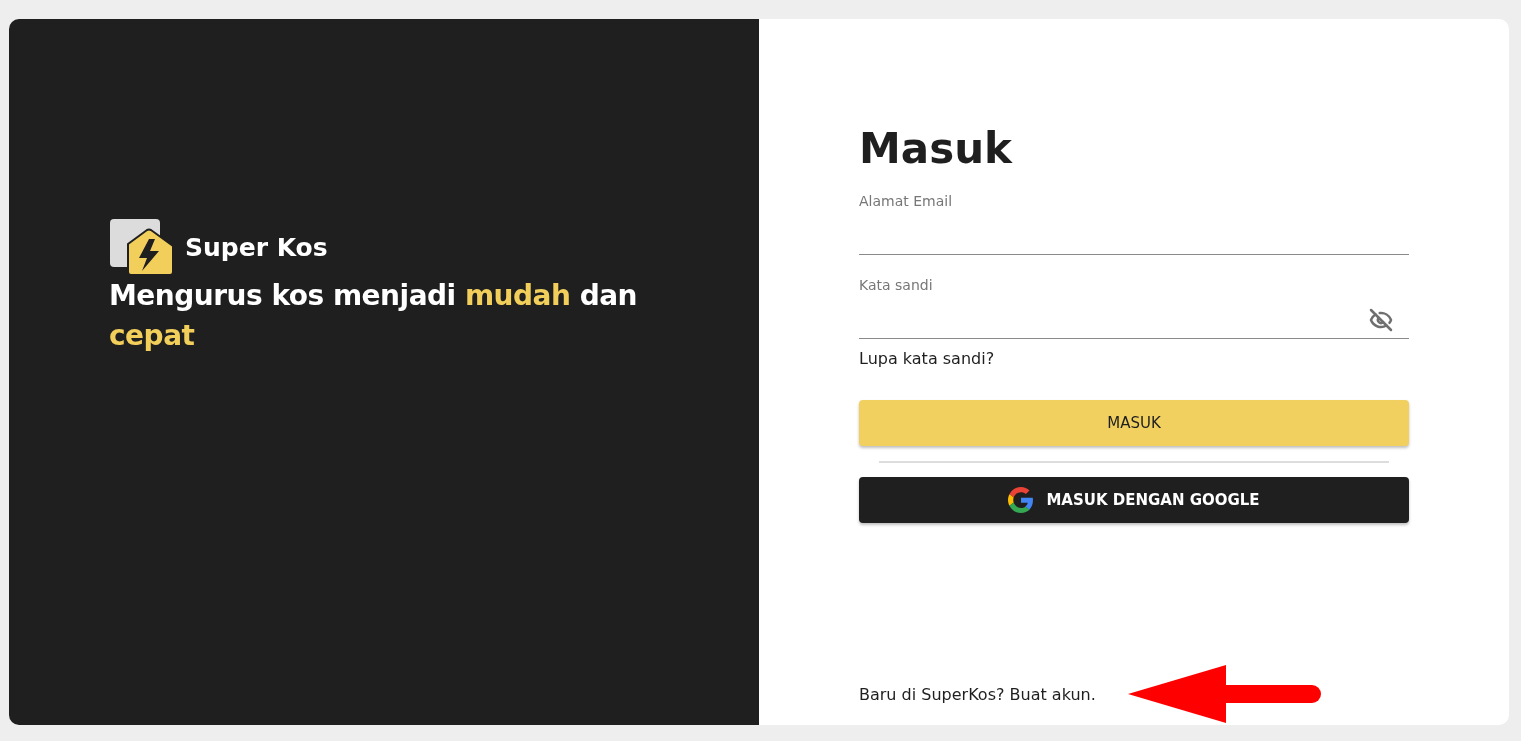  I want to click on google-login-button: MASUK DENGAN GOOGLE, so click(1134, 500).